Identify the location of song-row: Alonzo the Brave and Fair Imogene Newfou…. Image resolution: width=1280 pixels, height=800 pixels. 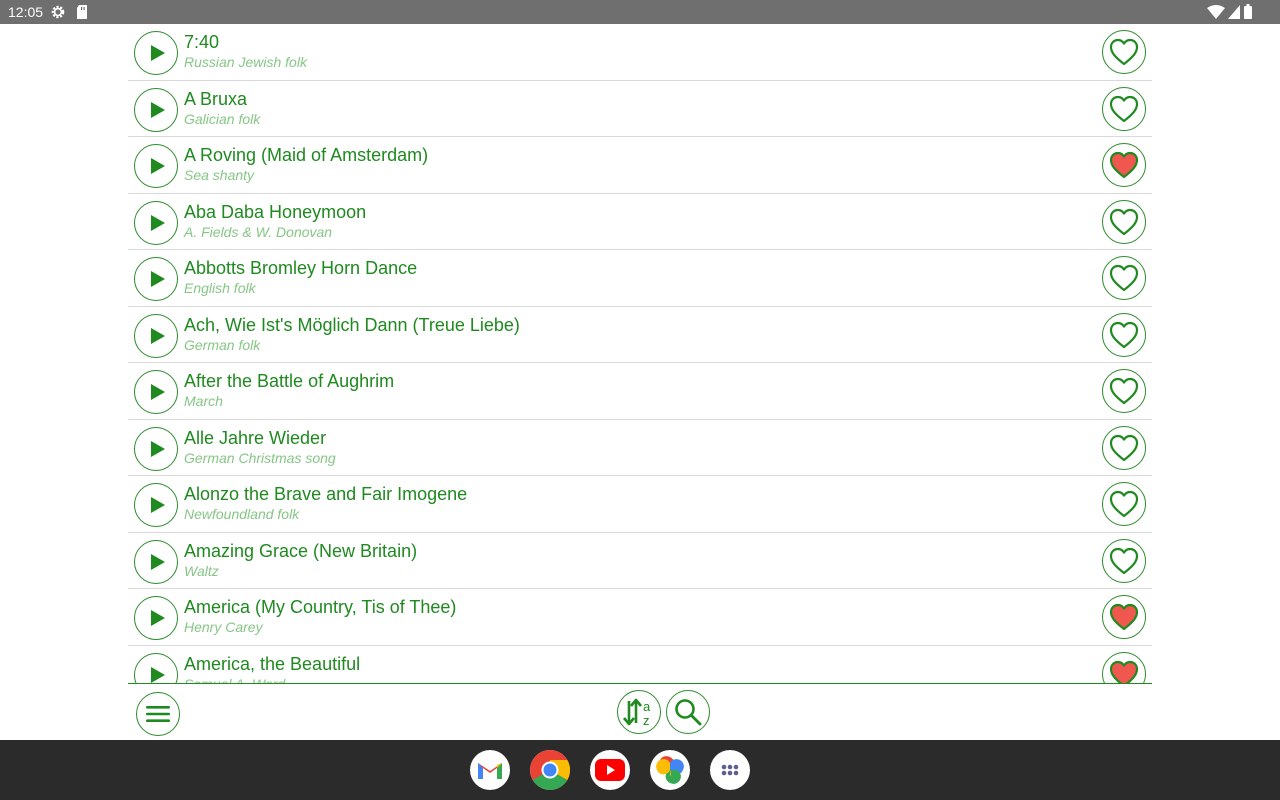
(640, 504).